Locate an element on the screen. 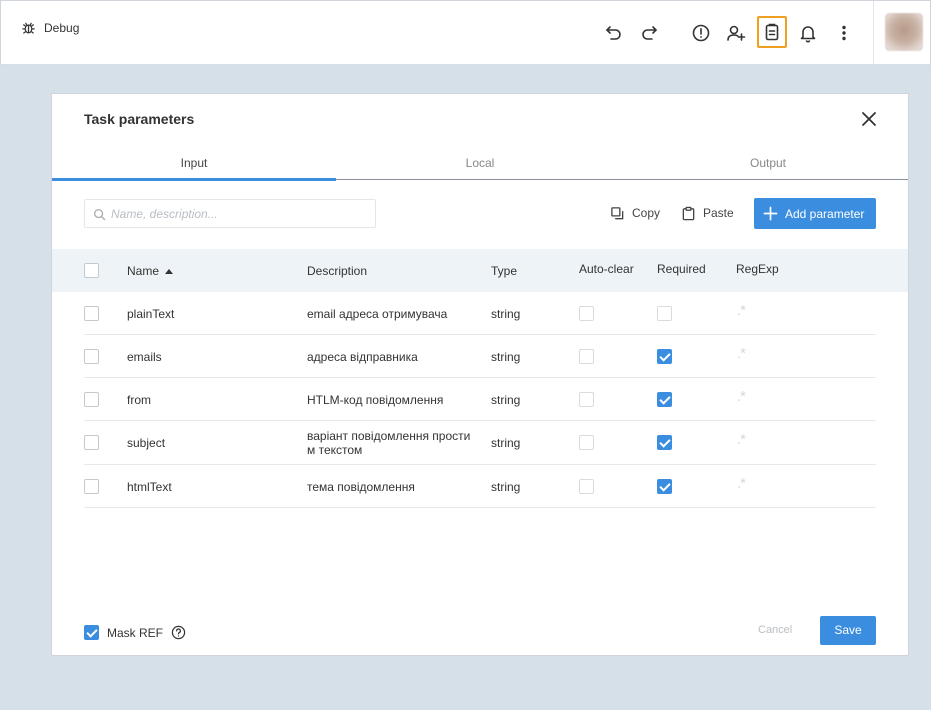 This screenshot has width=931, height=710. search-icon is located at coordinates (99, 214).